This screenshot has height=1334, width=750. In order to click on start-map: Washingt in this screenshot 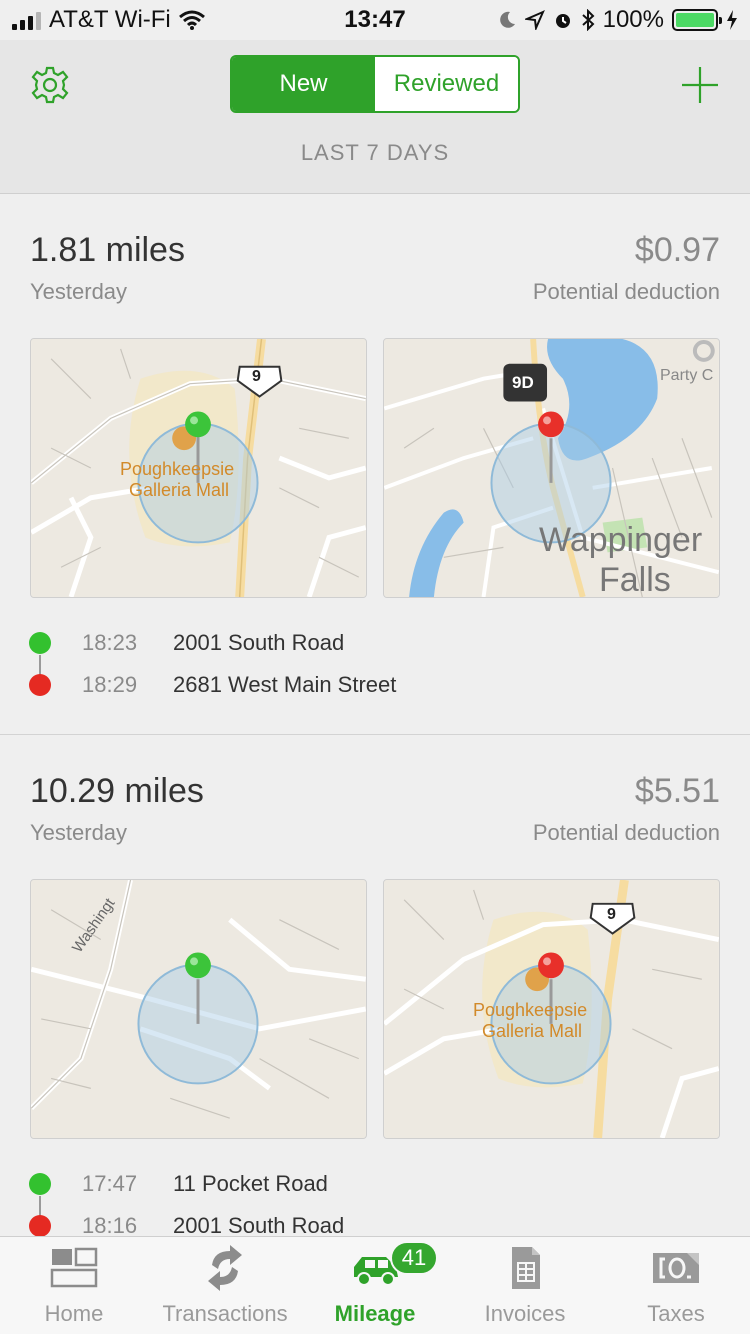, I will do `click(198, 1009)`.